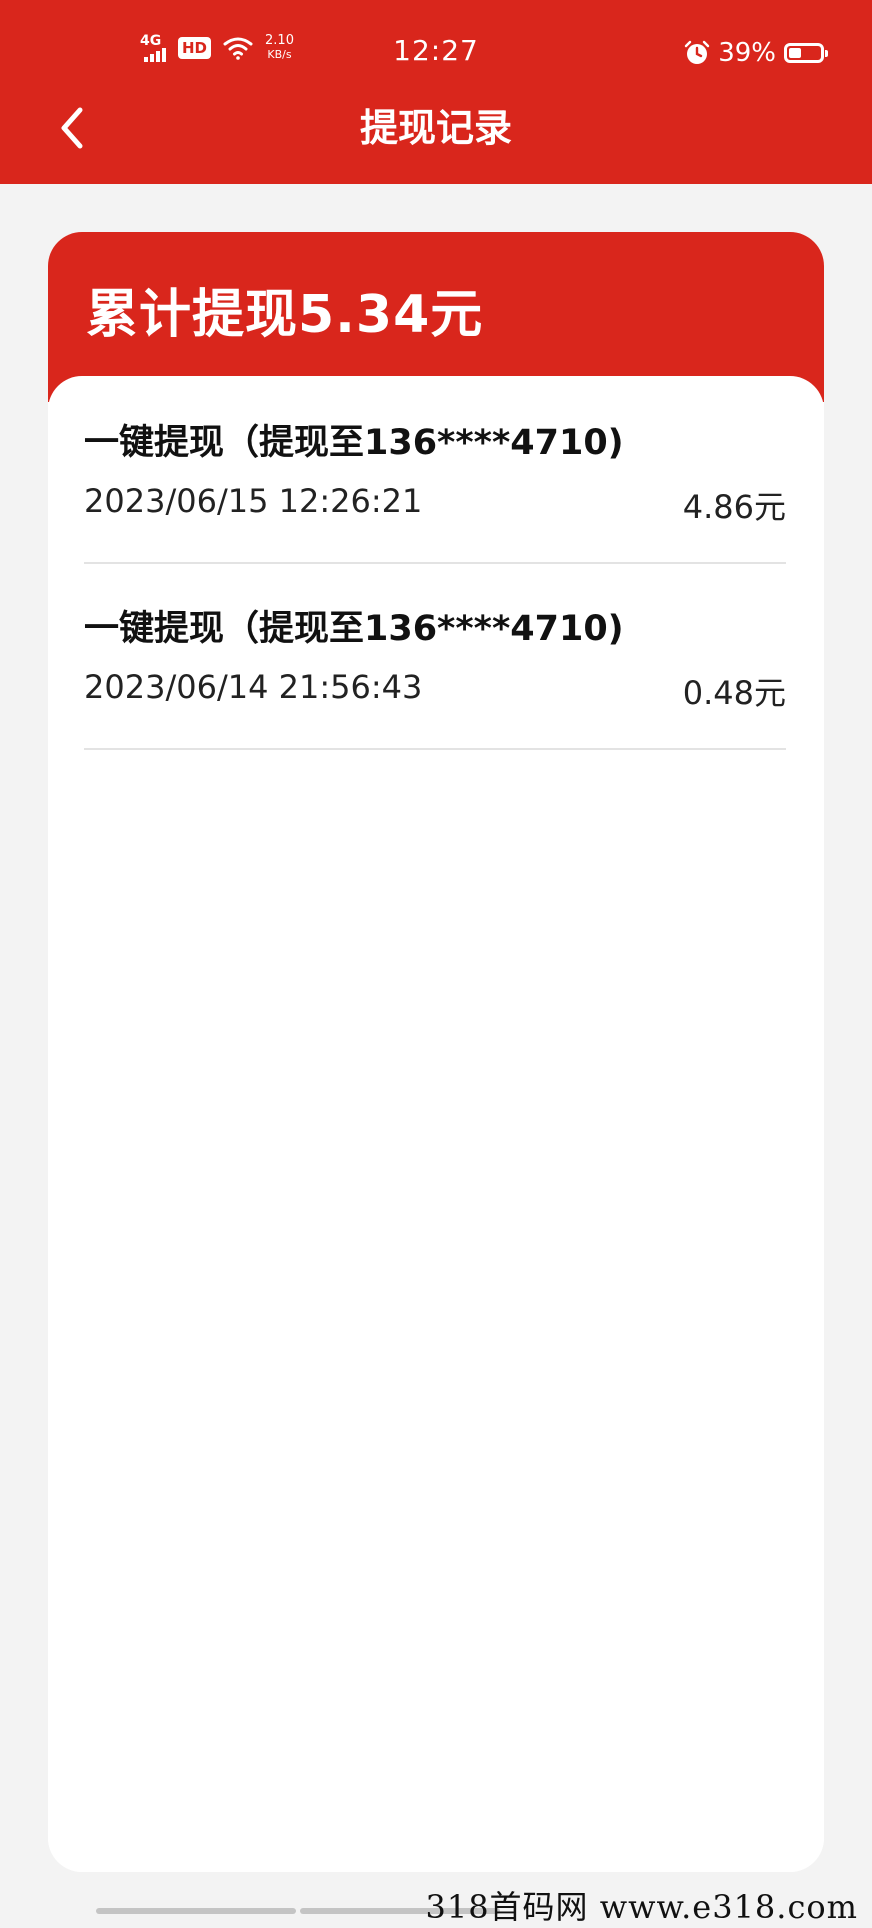 The image size is (872, 1928). What do you see at coordinates (734, 507) in the screenshot?
I see `record-amount: 4.86元` at bounding box center [734, 507].